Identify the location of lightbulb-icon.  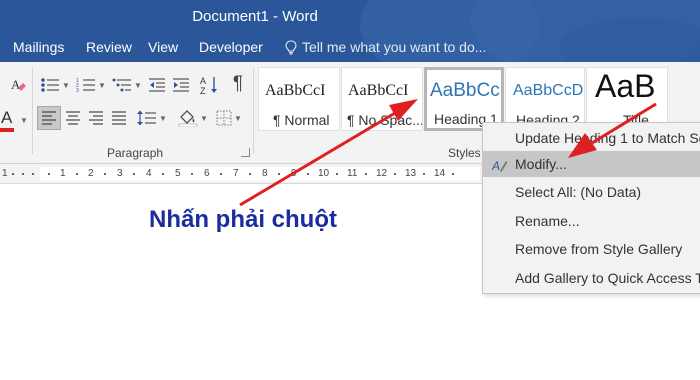
(291, 47).